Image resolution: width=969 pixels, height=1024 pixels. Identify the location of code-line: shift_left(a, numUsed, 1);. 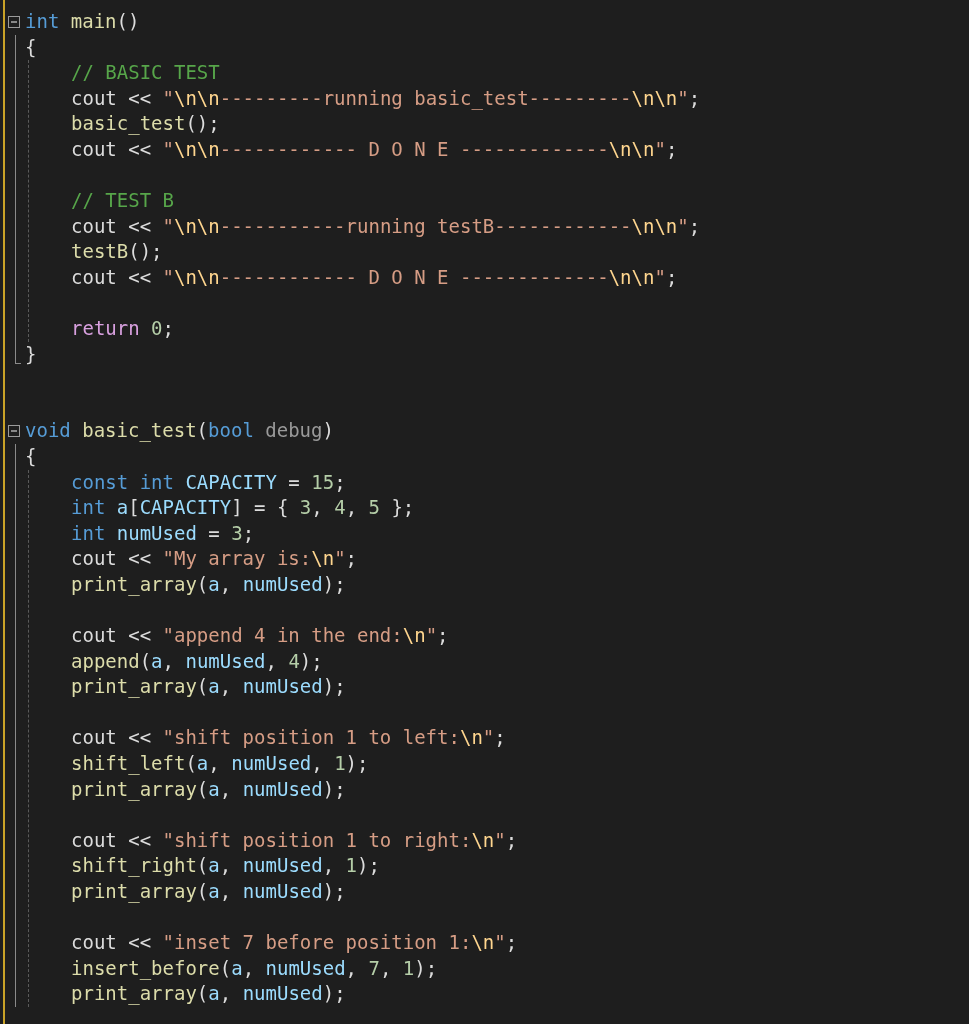
(220, 764).